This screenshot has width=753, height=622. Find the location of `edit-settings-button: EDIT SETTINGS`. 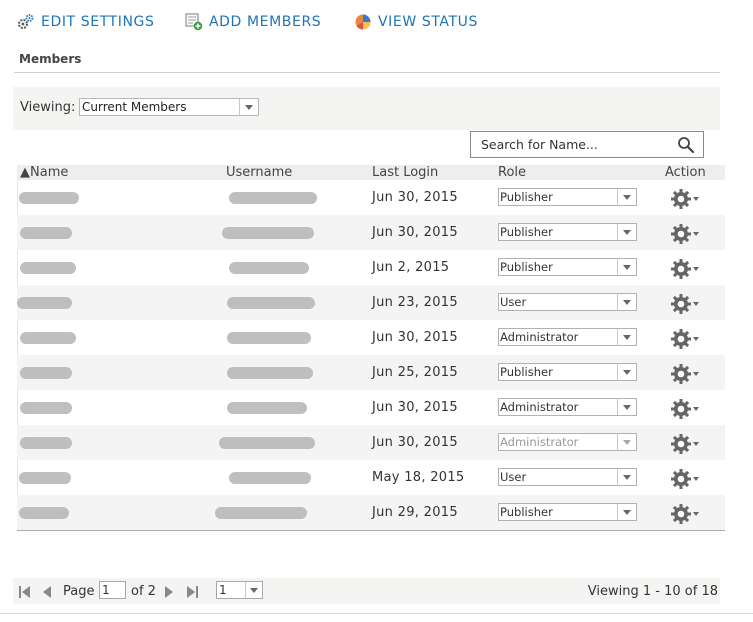

edit-settings-button: EDIT SETTINGS is located at coordinates (85, 22).